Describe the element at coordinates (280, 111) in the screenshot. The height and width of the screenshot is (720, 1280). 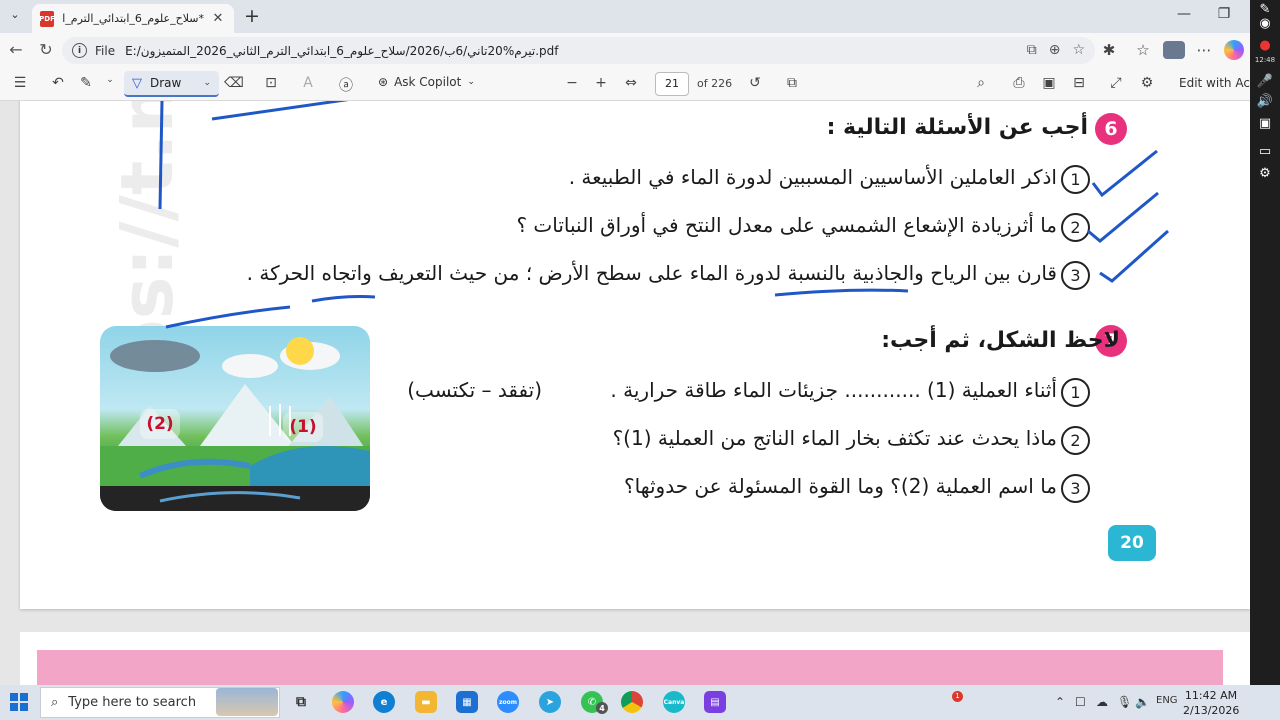
I see `ink-top-stroke` at that location.